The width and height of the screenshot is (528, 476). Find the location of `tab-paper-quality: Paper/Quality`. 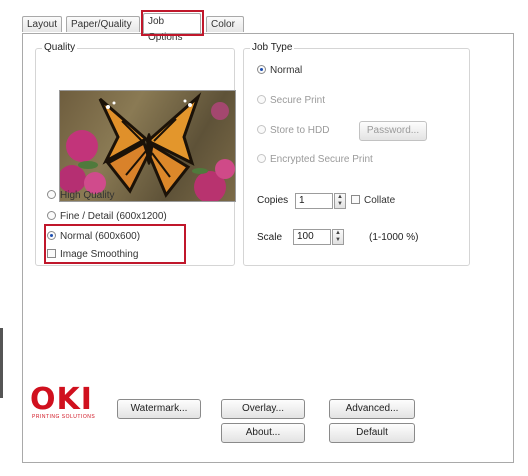

tab-paper-quality: Paper/Quality is located at coordinates (103, 24).